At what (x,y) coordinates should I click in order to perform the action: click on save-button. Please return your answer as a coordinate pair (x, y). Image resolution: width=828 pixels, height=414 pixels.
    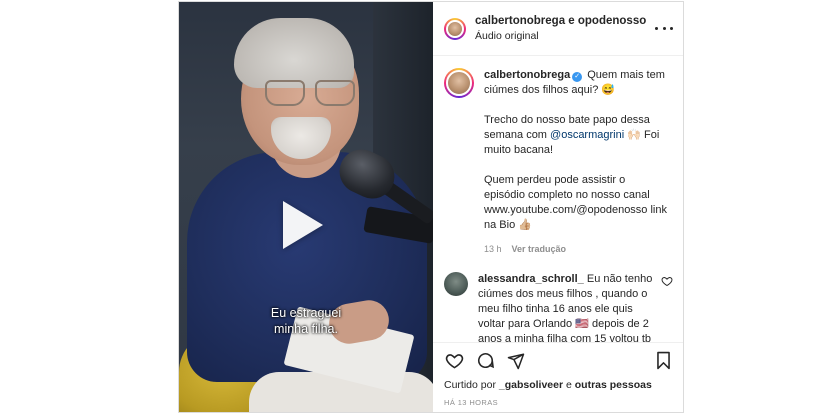
    Looking at the image, I should click on (663, 361).